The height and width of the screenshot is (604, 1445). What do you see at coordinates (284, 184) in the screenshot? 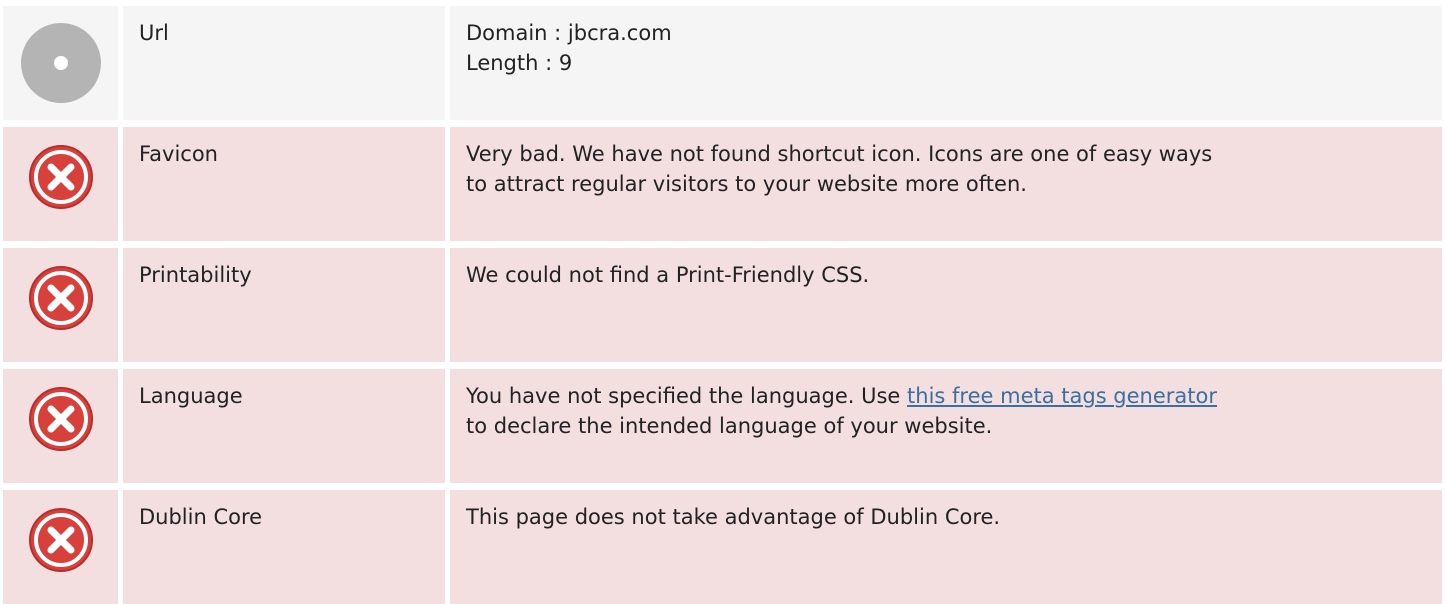
I see `row-label: Favicon` at bounding box center [284, 184].